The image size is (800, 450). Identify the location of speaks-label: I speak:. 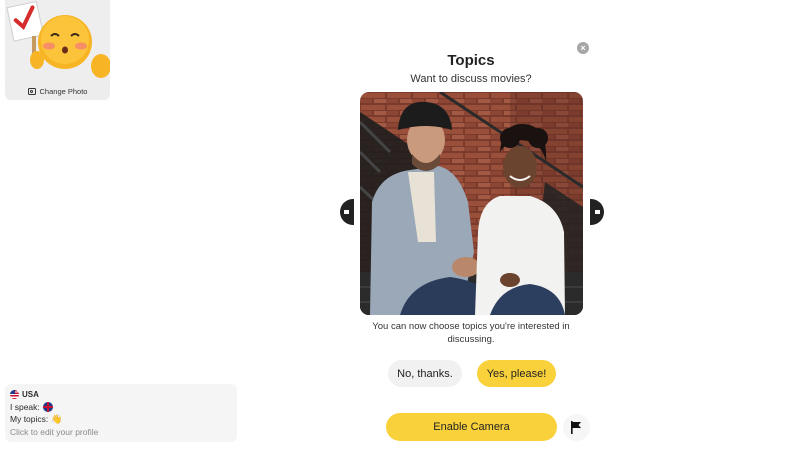
(25, 406).